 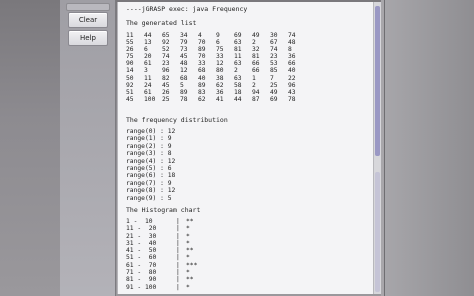 I want to click on histogram-range: 31 - 40, so click(x=141, y=243).